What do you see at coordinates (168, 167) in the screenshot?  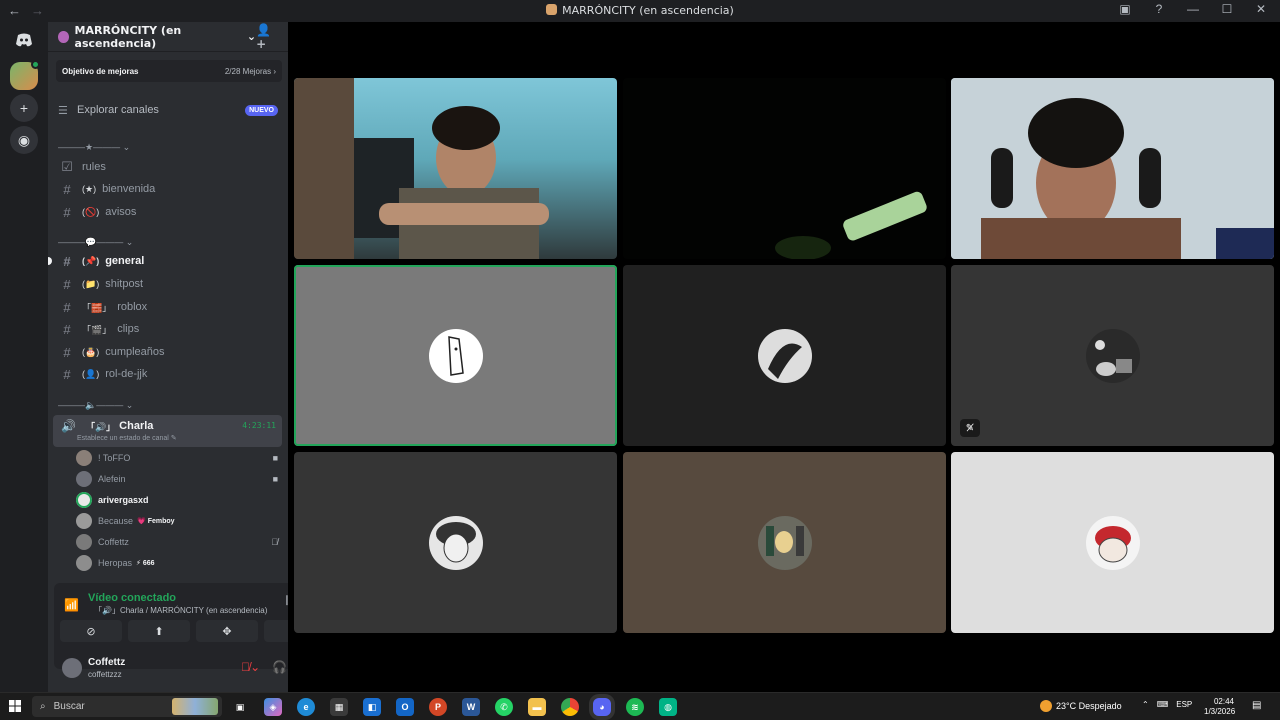 I see `channel-rules: ☑ rules` at bounding box center [168, 167].